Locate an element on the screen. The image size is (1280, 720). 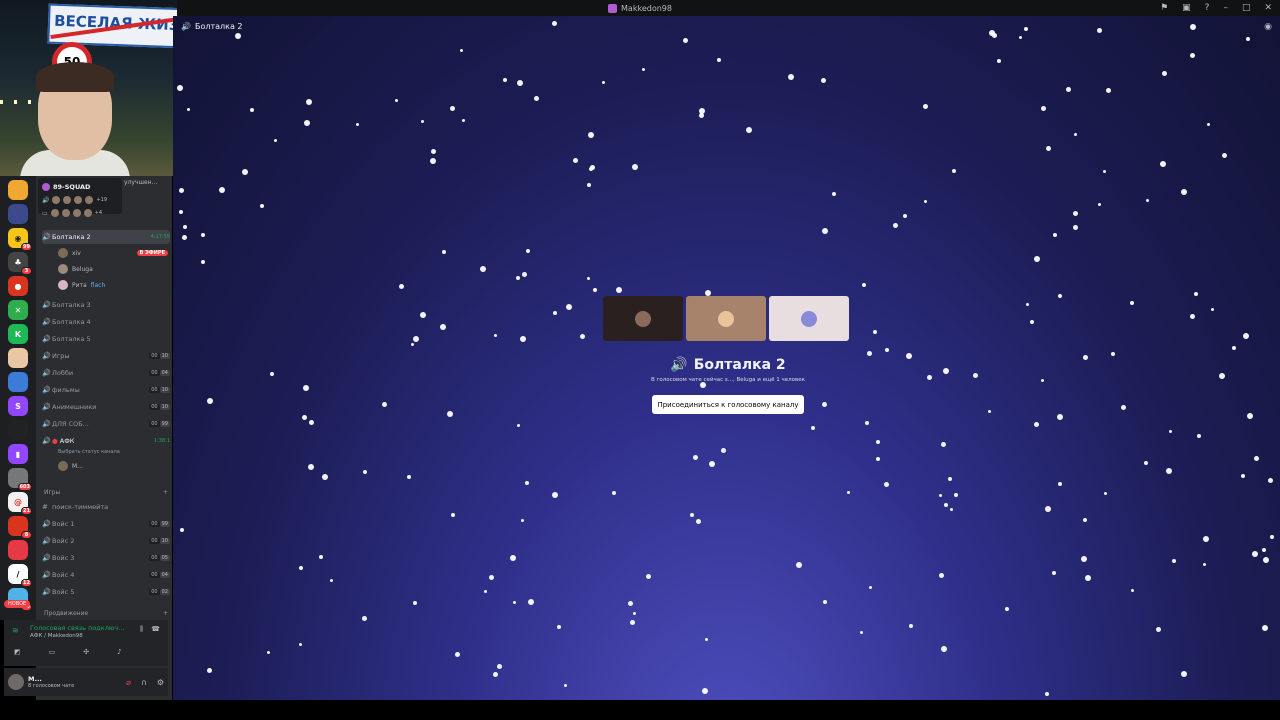
server-icon: ♣ 3 is located at coordinates (20, 263).